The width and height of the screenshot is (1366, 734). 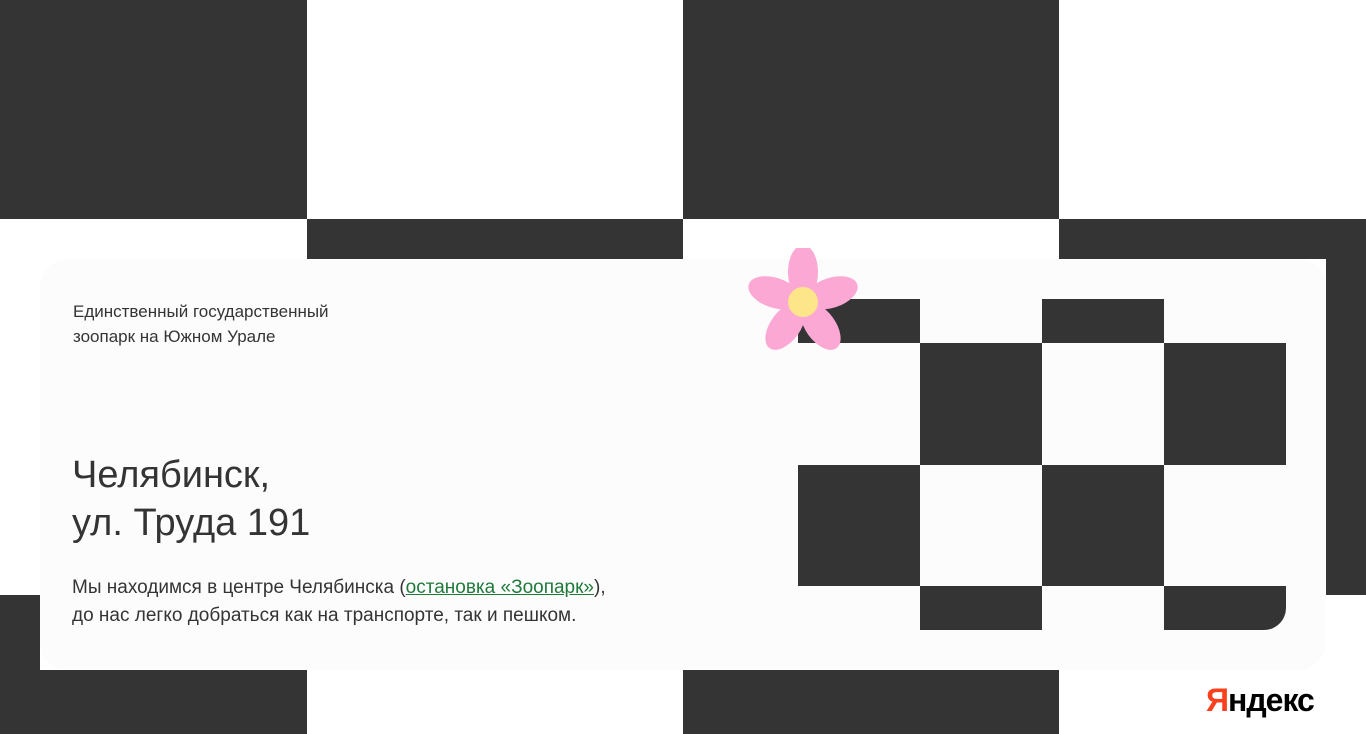 What do you see at coordinates (803, 302) in the screenshot?
I see `flower-center` at bounding box center [803, 302].